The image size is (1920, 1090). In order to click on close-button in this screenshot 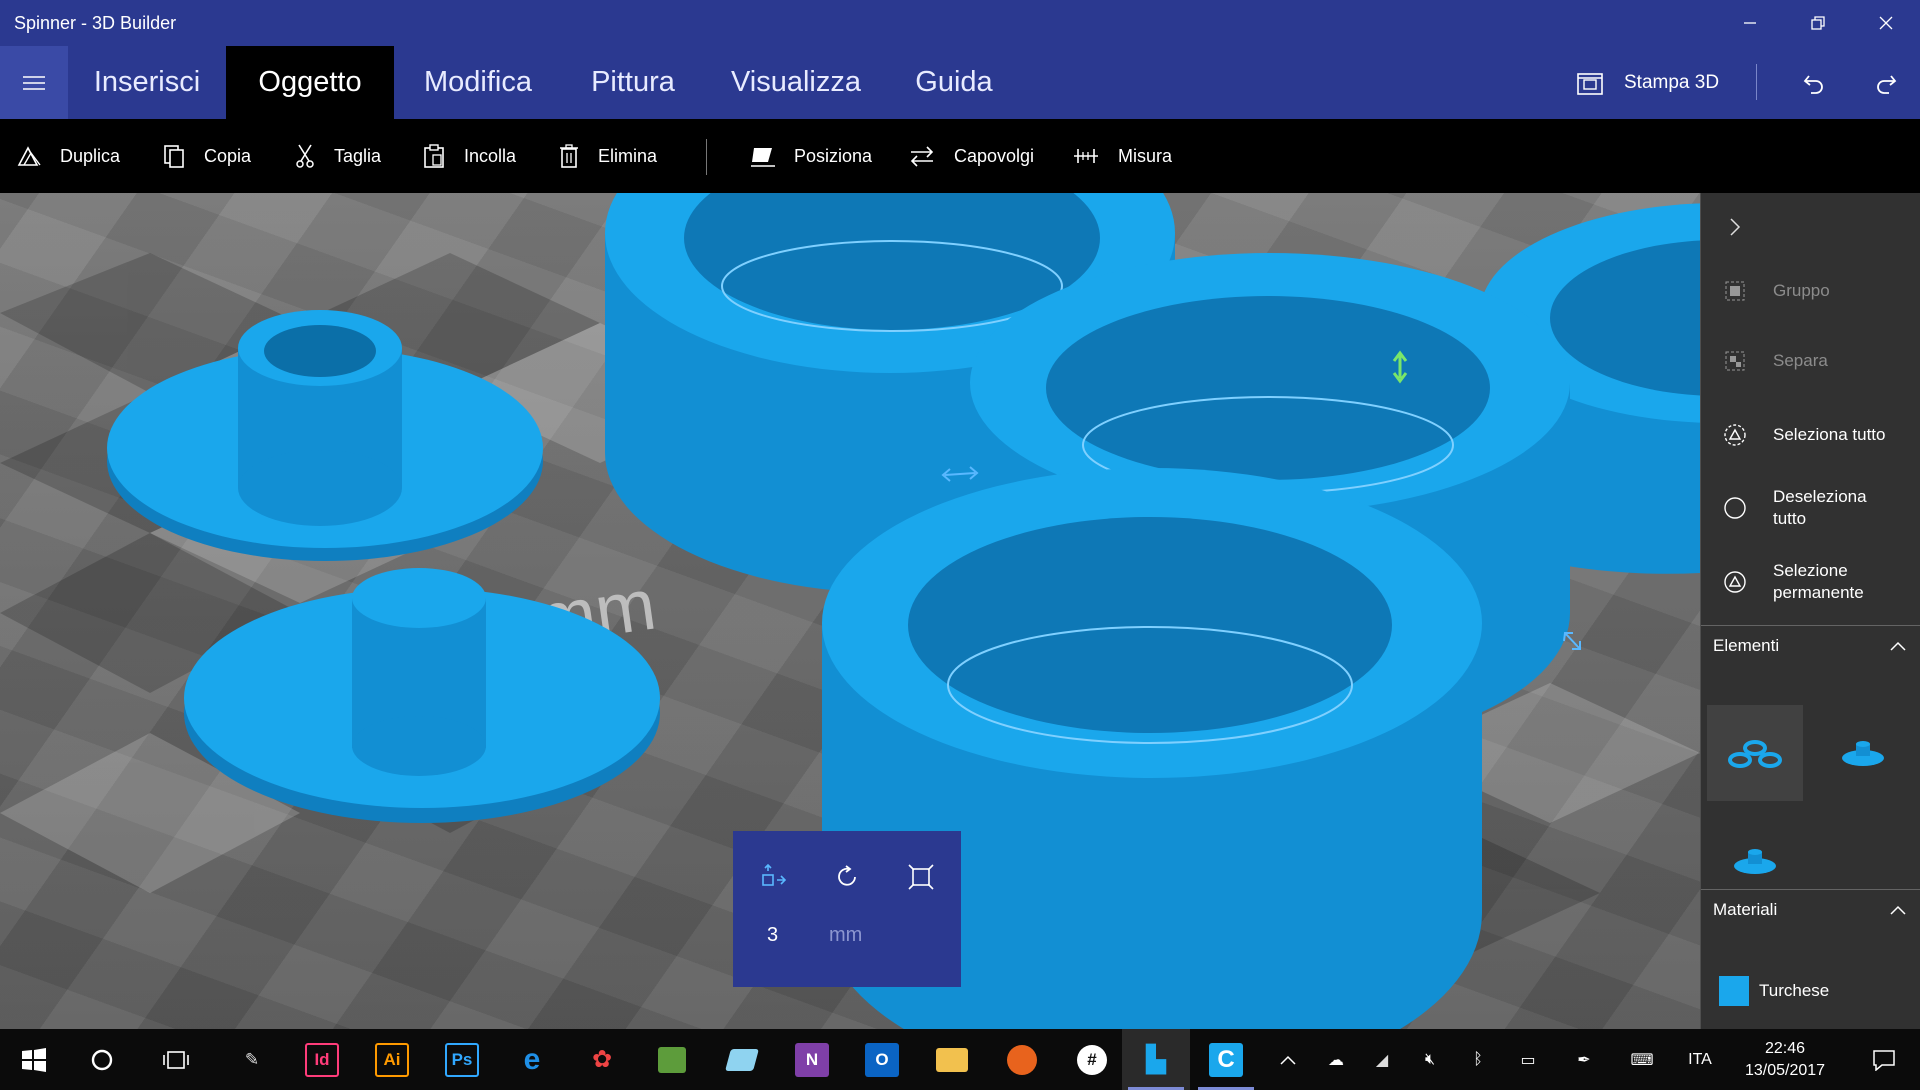, I will do `click(1886, 23)`.